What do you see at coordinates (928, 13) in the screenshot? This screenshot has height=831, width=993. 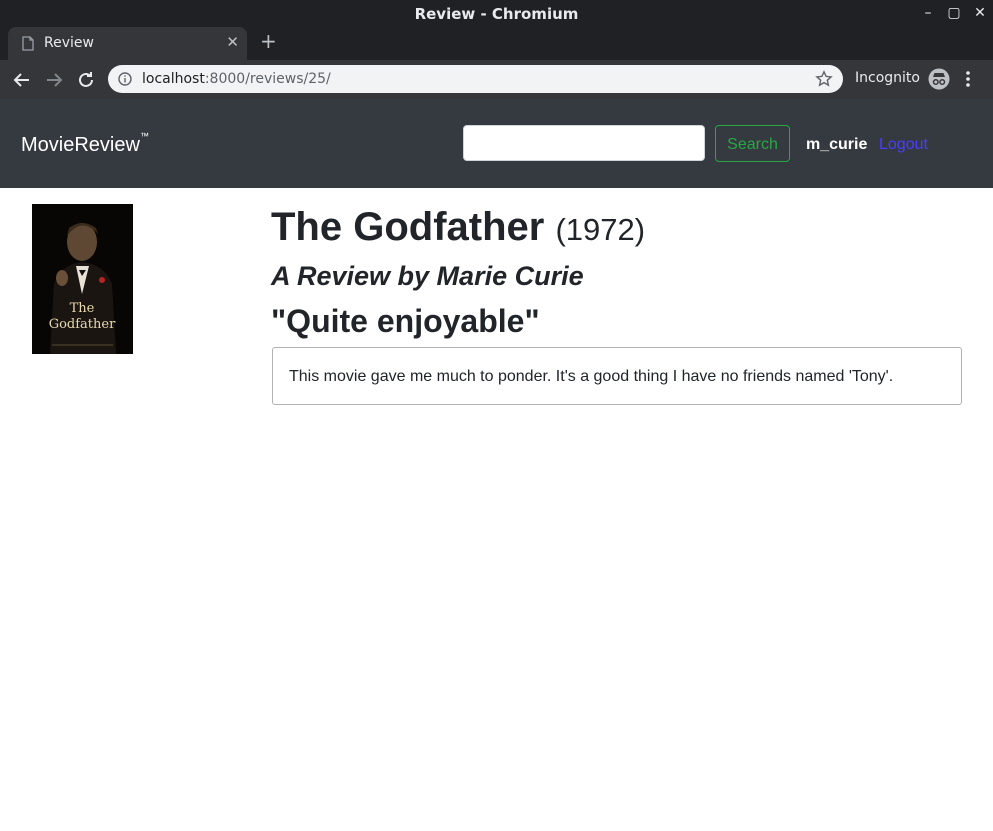 I see `minimize-icon: –` at bounding box center [928, 13].